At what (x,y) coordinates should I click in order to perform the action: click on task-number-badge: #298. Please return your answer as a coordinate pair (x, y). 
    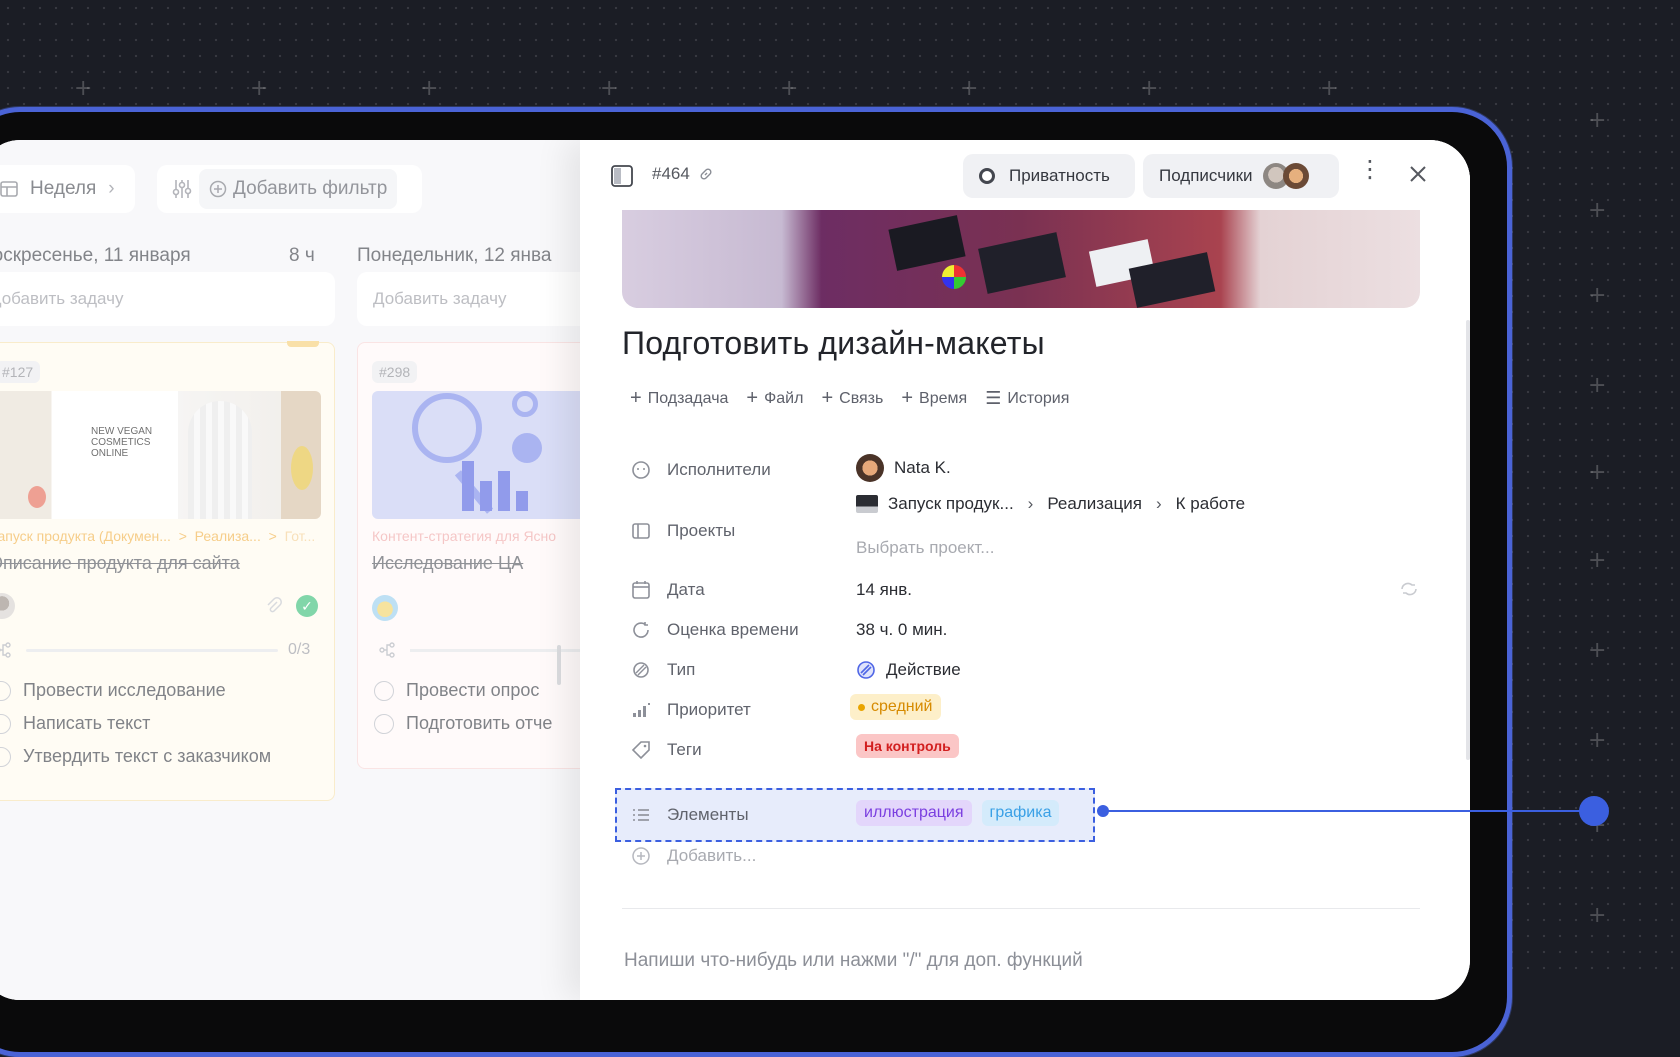
    Looking at the image, I should click on (395, 372).